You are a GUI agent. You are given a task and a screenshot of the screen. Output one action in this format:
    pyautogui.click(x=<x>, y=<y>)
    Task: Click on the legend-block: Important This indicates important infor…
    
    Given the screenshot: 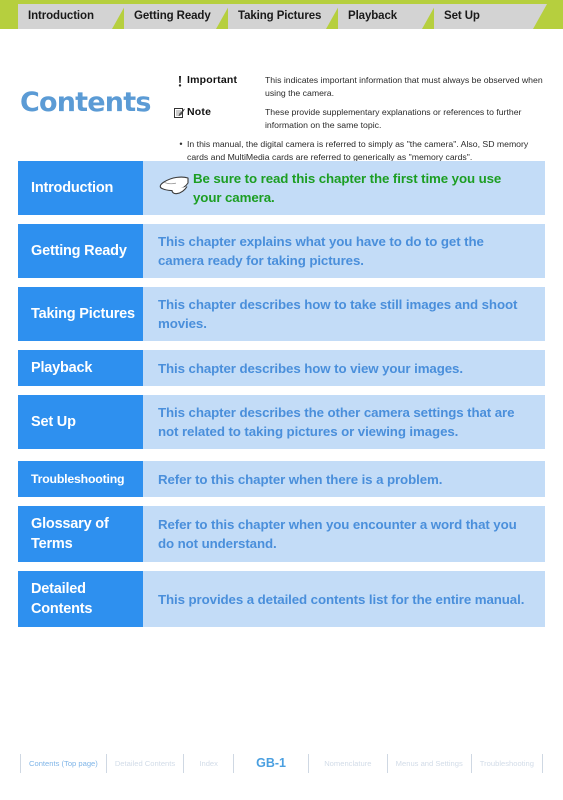 What is the action you would take?
    pyautogui.click(x=362, y=119)
    